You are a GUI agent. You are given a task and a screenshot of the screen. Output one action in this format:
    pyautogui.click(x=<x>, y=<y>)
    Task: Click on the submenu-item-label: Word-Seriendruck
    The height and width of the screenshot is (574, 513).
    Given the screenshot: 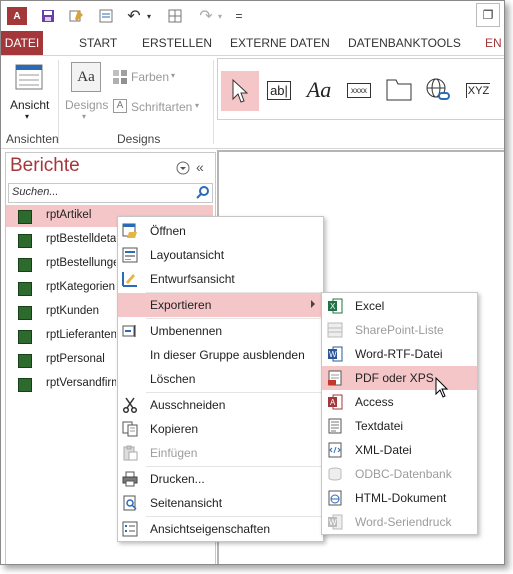 What is the action you would take?
    pyautogui.click(x=403, y=522)
    